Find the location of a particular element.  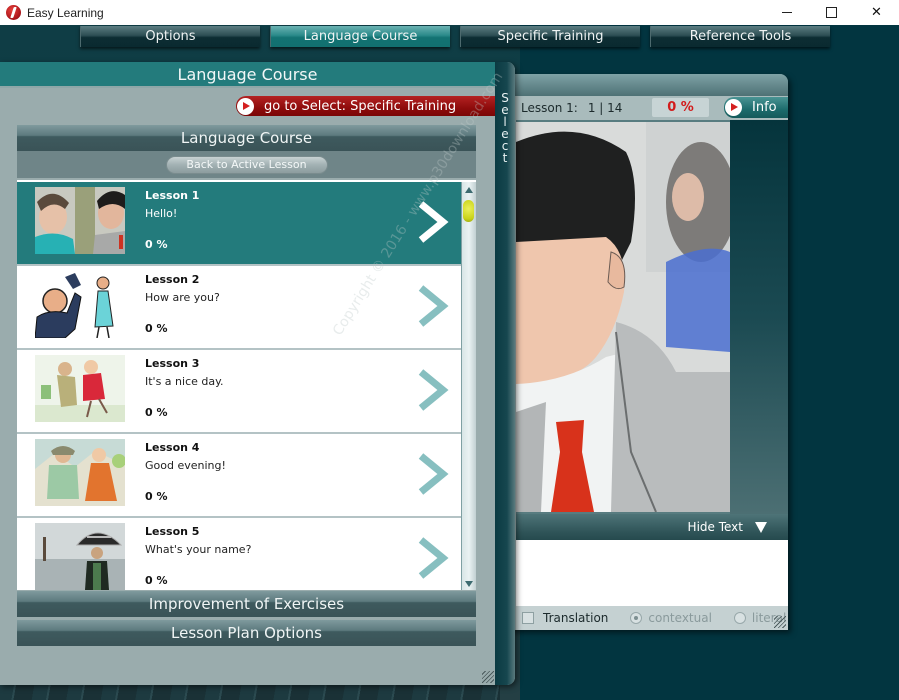

man-tipping-hat-image is located at coordinates (80, 304).